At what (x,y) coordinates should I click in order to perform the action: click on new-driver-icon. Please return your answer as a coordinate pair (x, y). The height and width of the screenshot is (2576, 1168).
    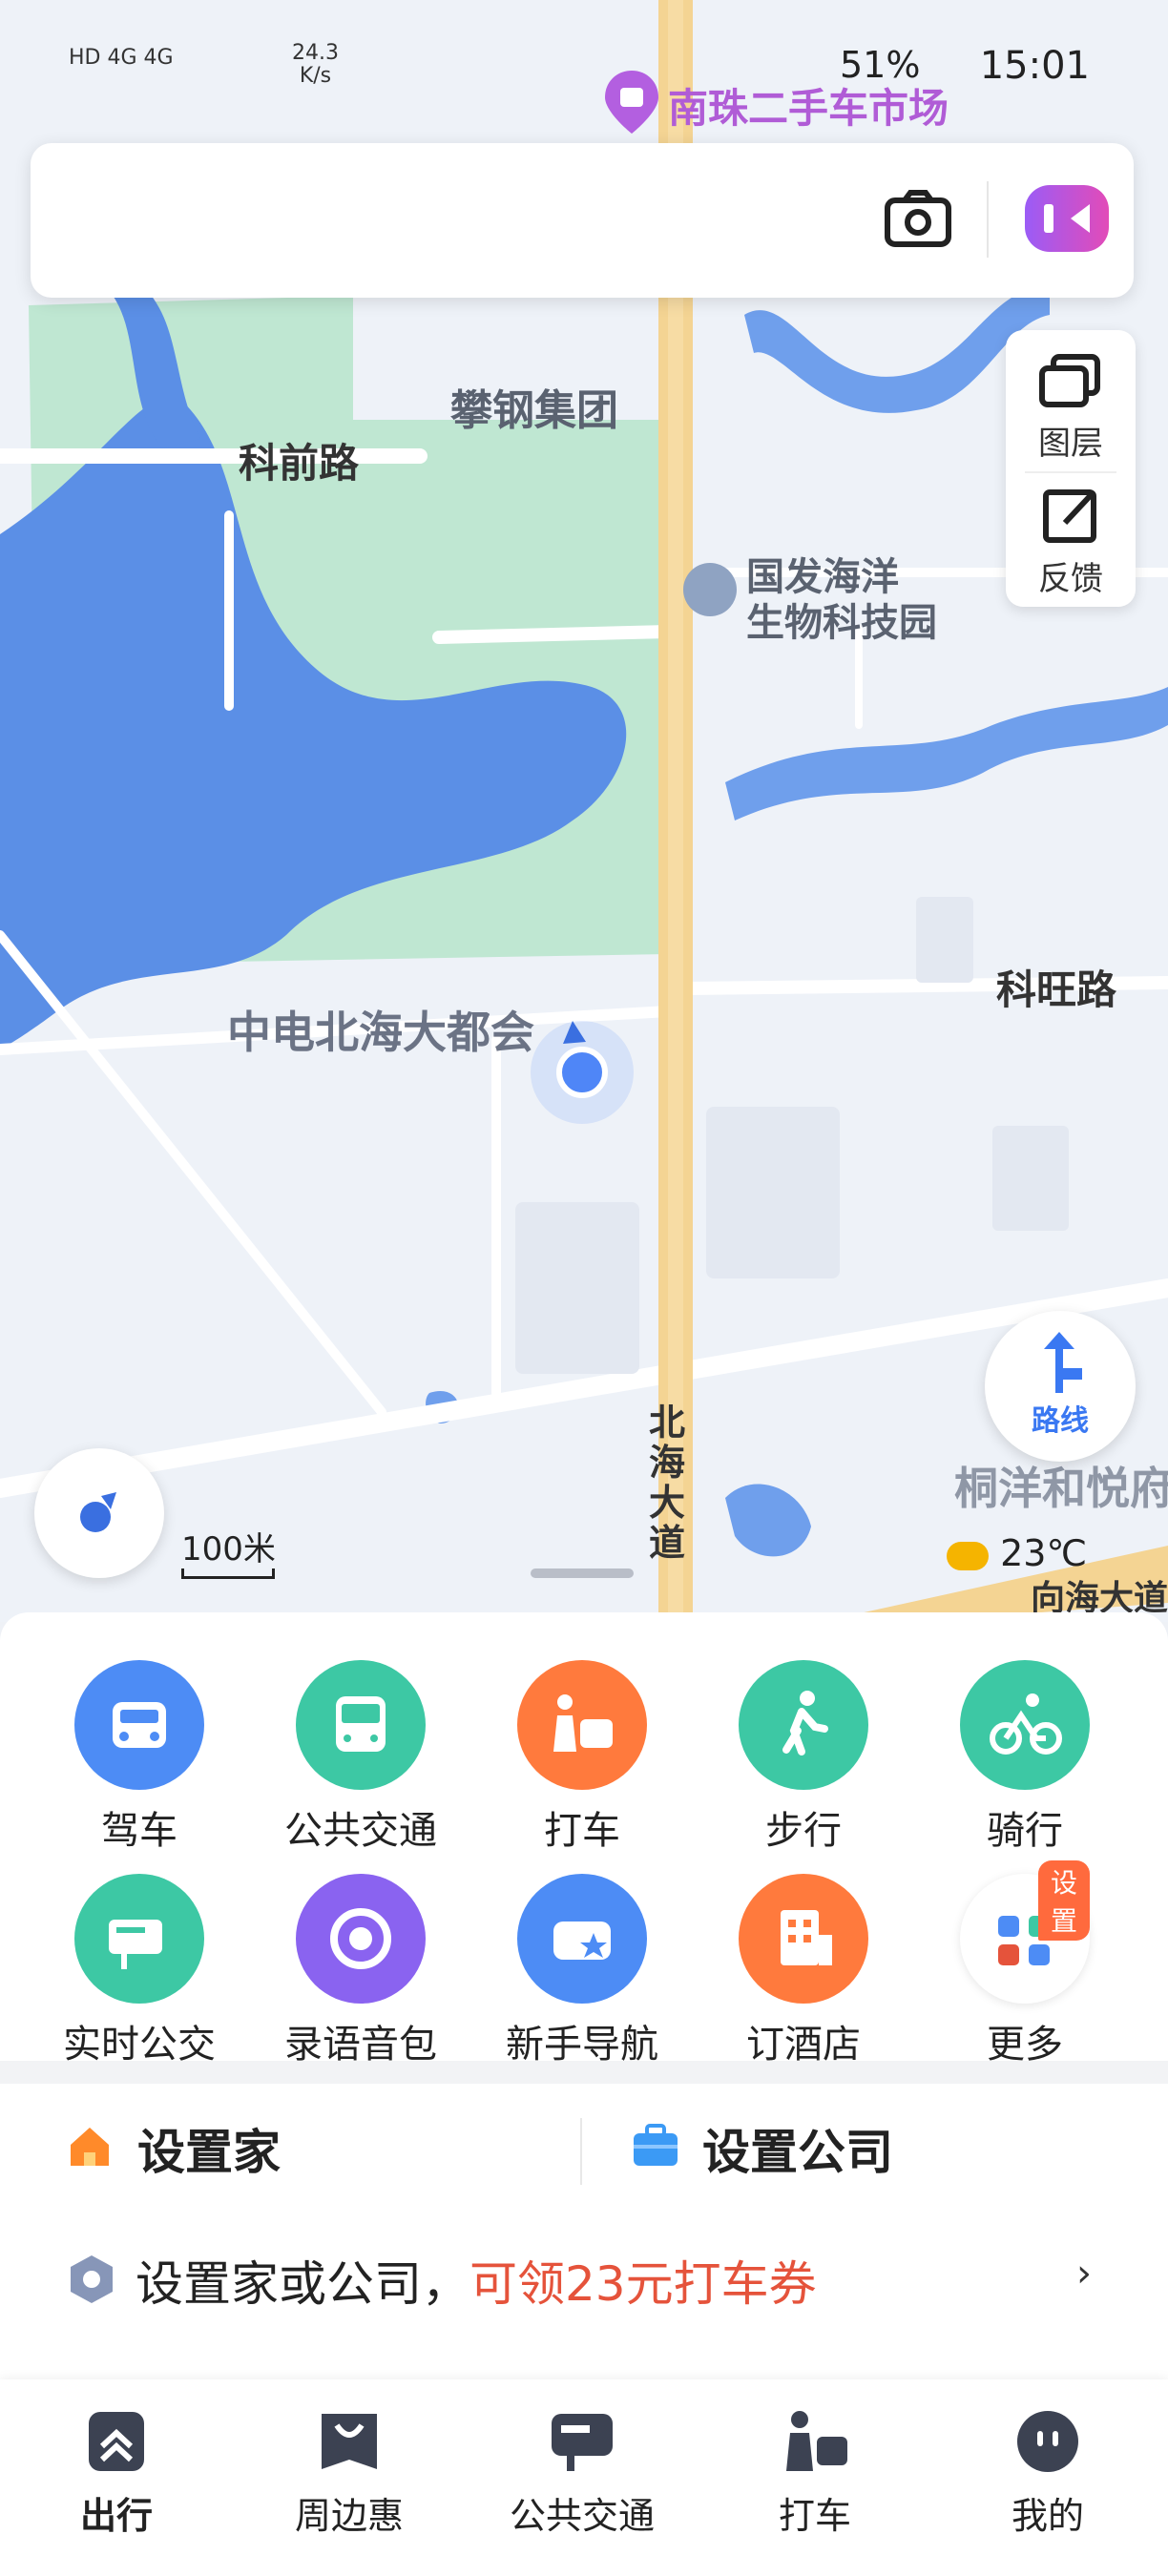
    Looking at the image, I should click on (582, 1939).